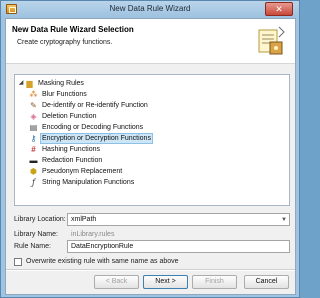 Image resolution: width=320 pixels, height=298 pixels. Describe the element at coordinates (84, 219) in the screenshot. I see `library-location-value: xmlPath` at that location.